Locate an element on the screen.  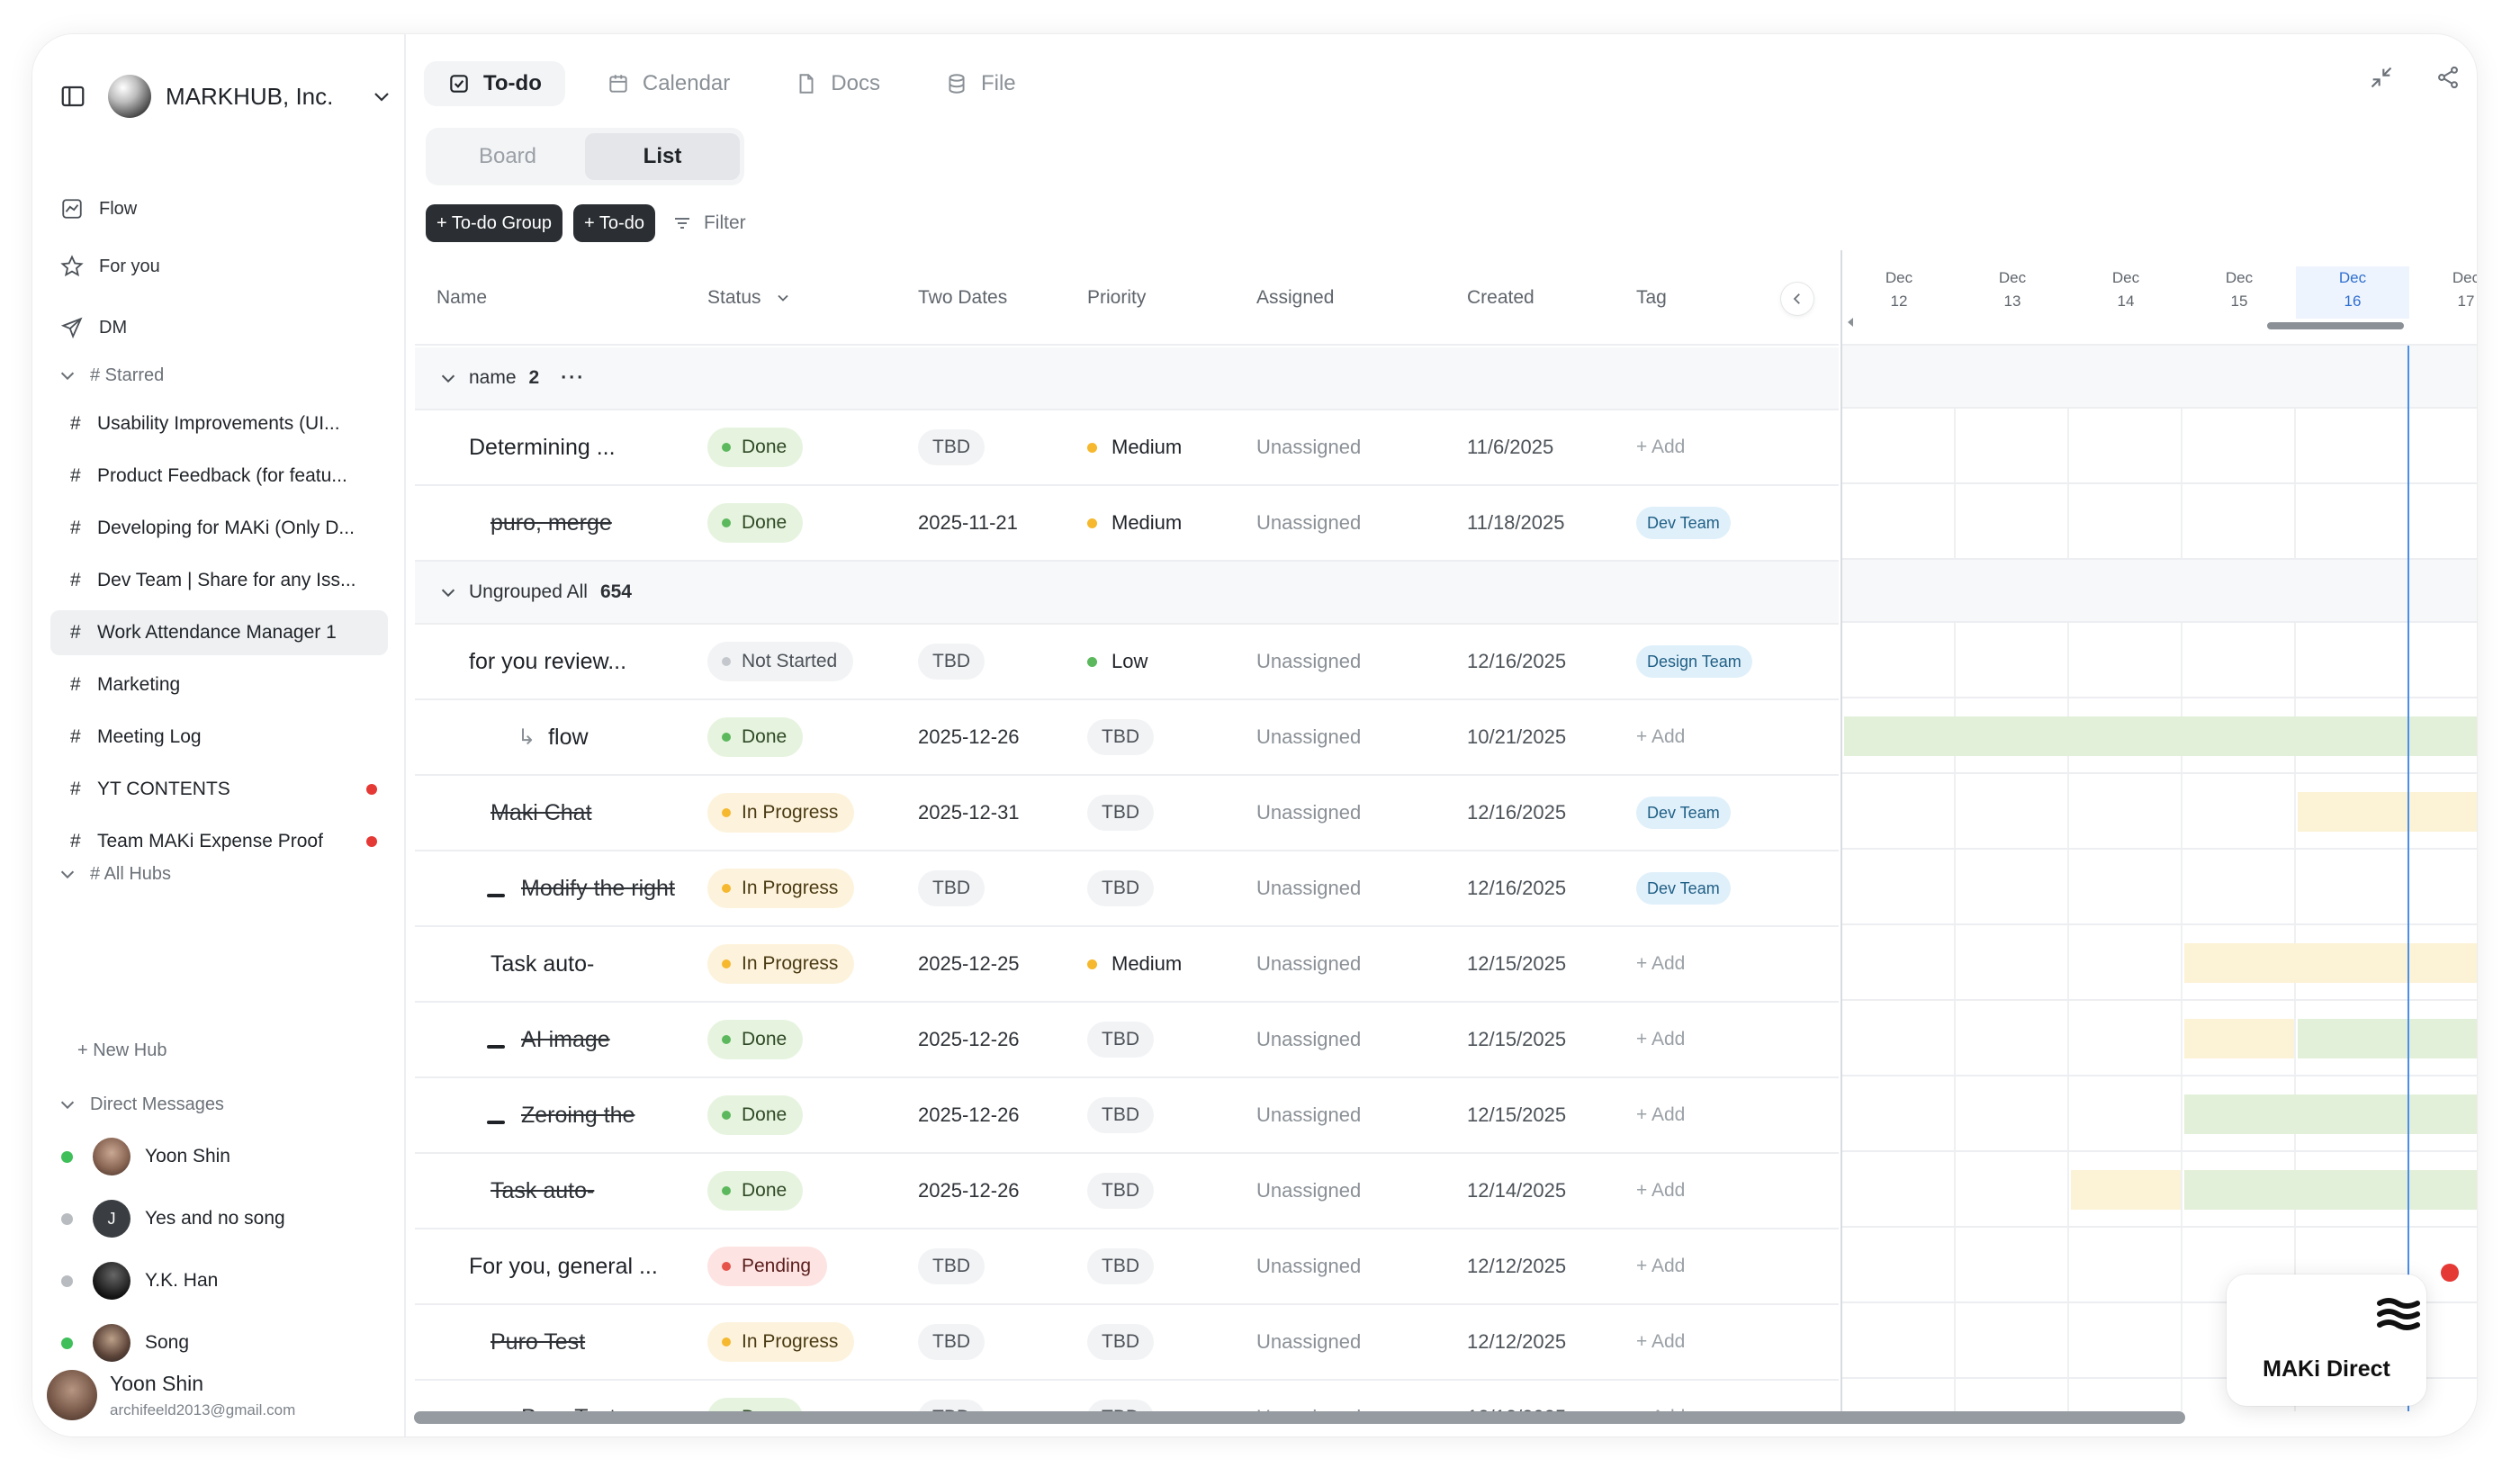
starred-hub-item: # Work Attendance Manager 1 is located at coordinates (219, 632).